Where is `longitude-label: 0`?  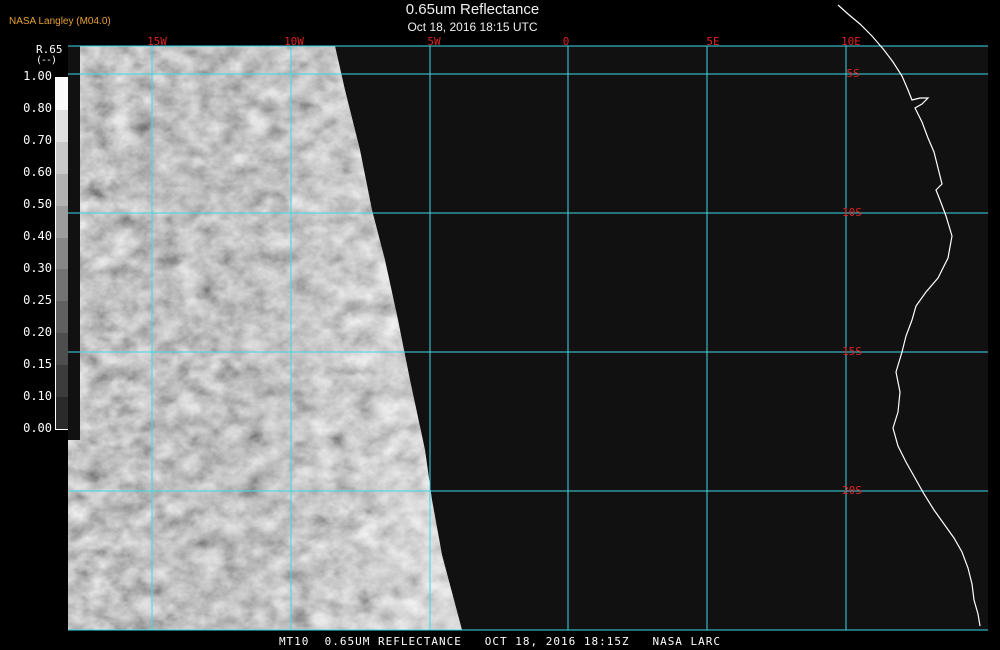 longitude-label: 0 is located at coordinates (566, 41).